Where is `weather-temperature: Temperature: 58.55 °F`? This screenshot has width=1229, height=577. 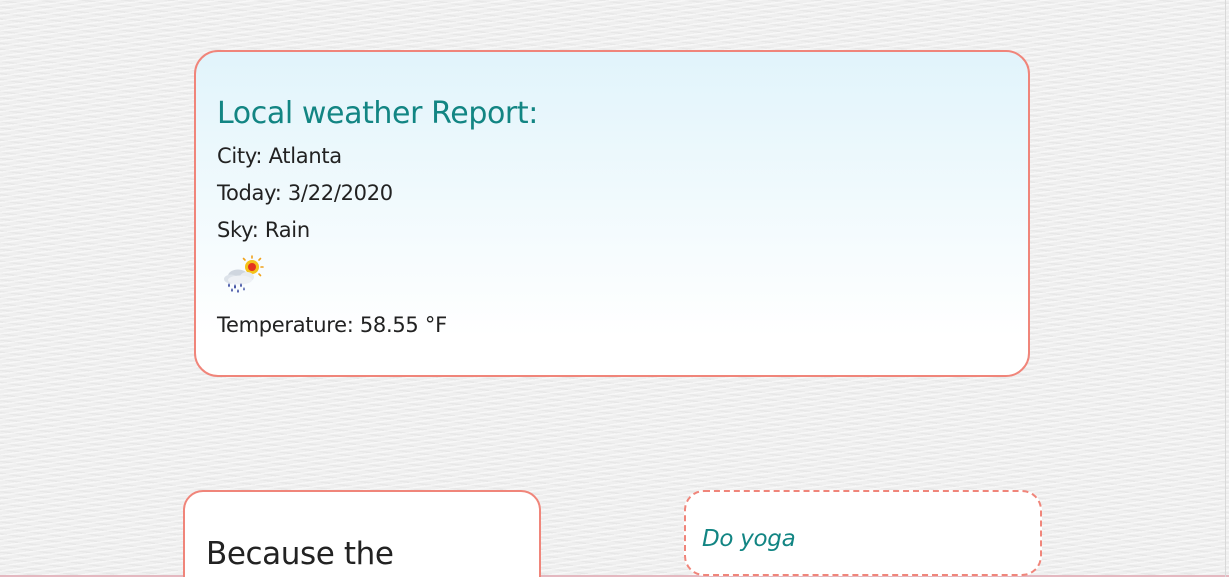 weather-temperature: Temperature: 58.55 °F is located at coordinates (332, 325).